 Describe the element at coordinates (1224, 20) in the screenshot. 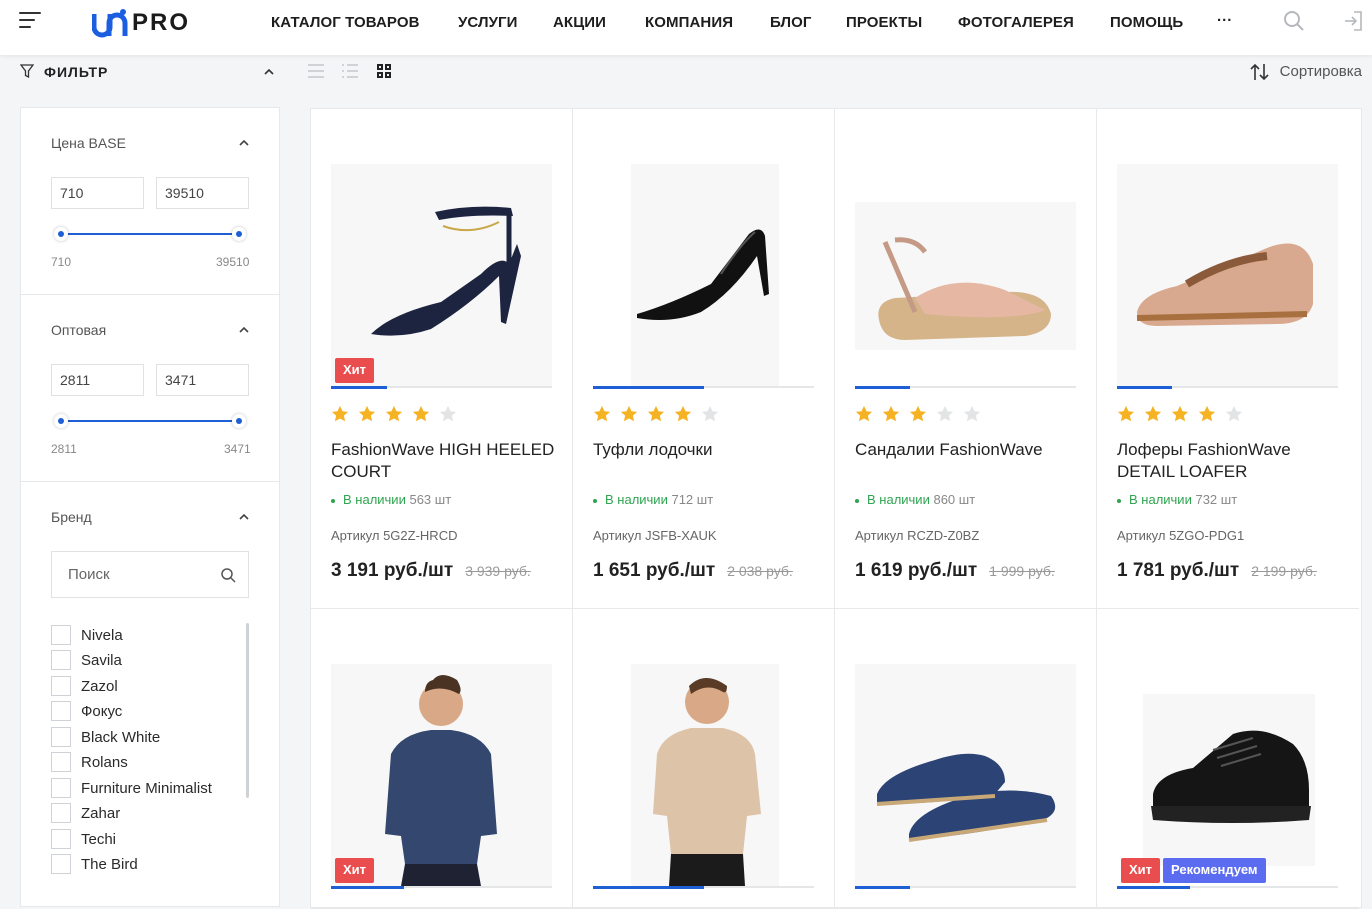

I see `nav-more: ···` at that location.